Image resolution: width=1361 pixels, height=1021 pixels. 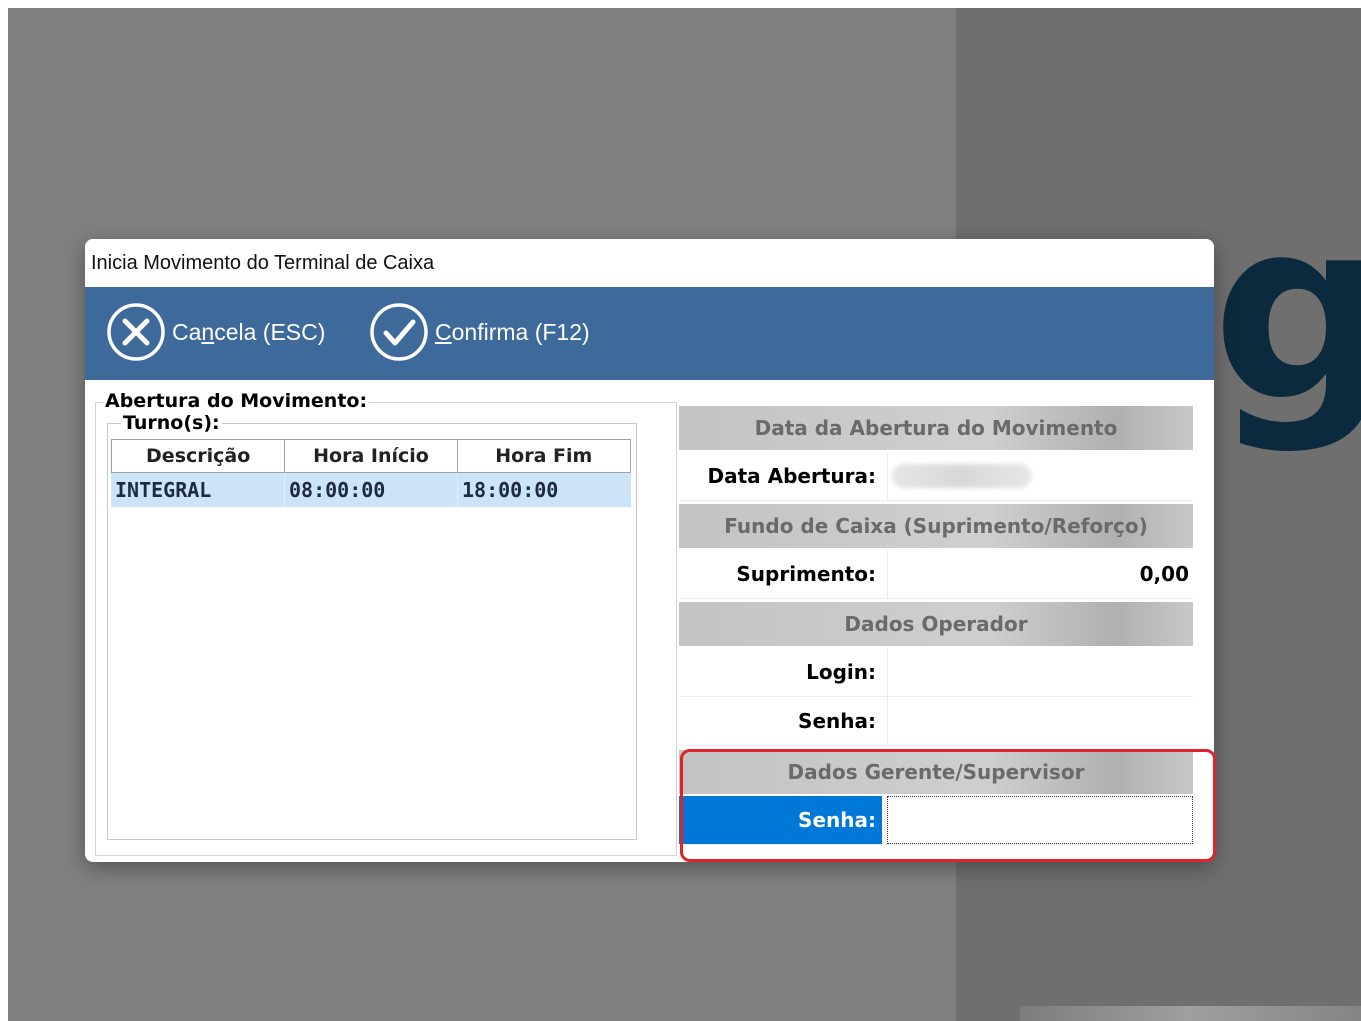 I want to click on cancel-button: Cancela (ESC), so click(x=215, y=332).